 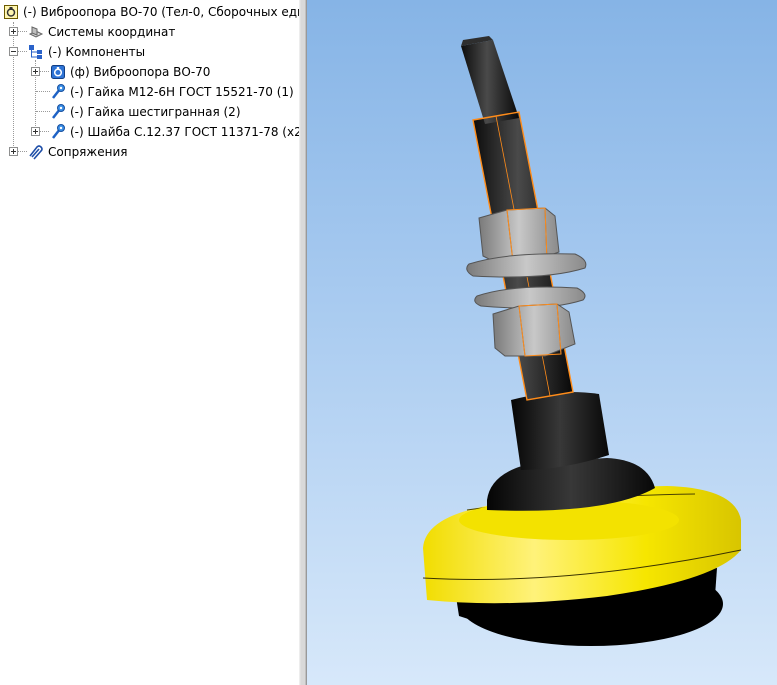 I want to click on mates-icon, so click(x=36, y=152).